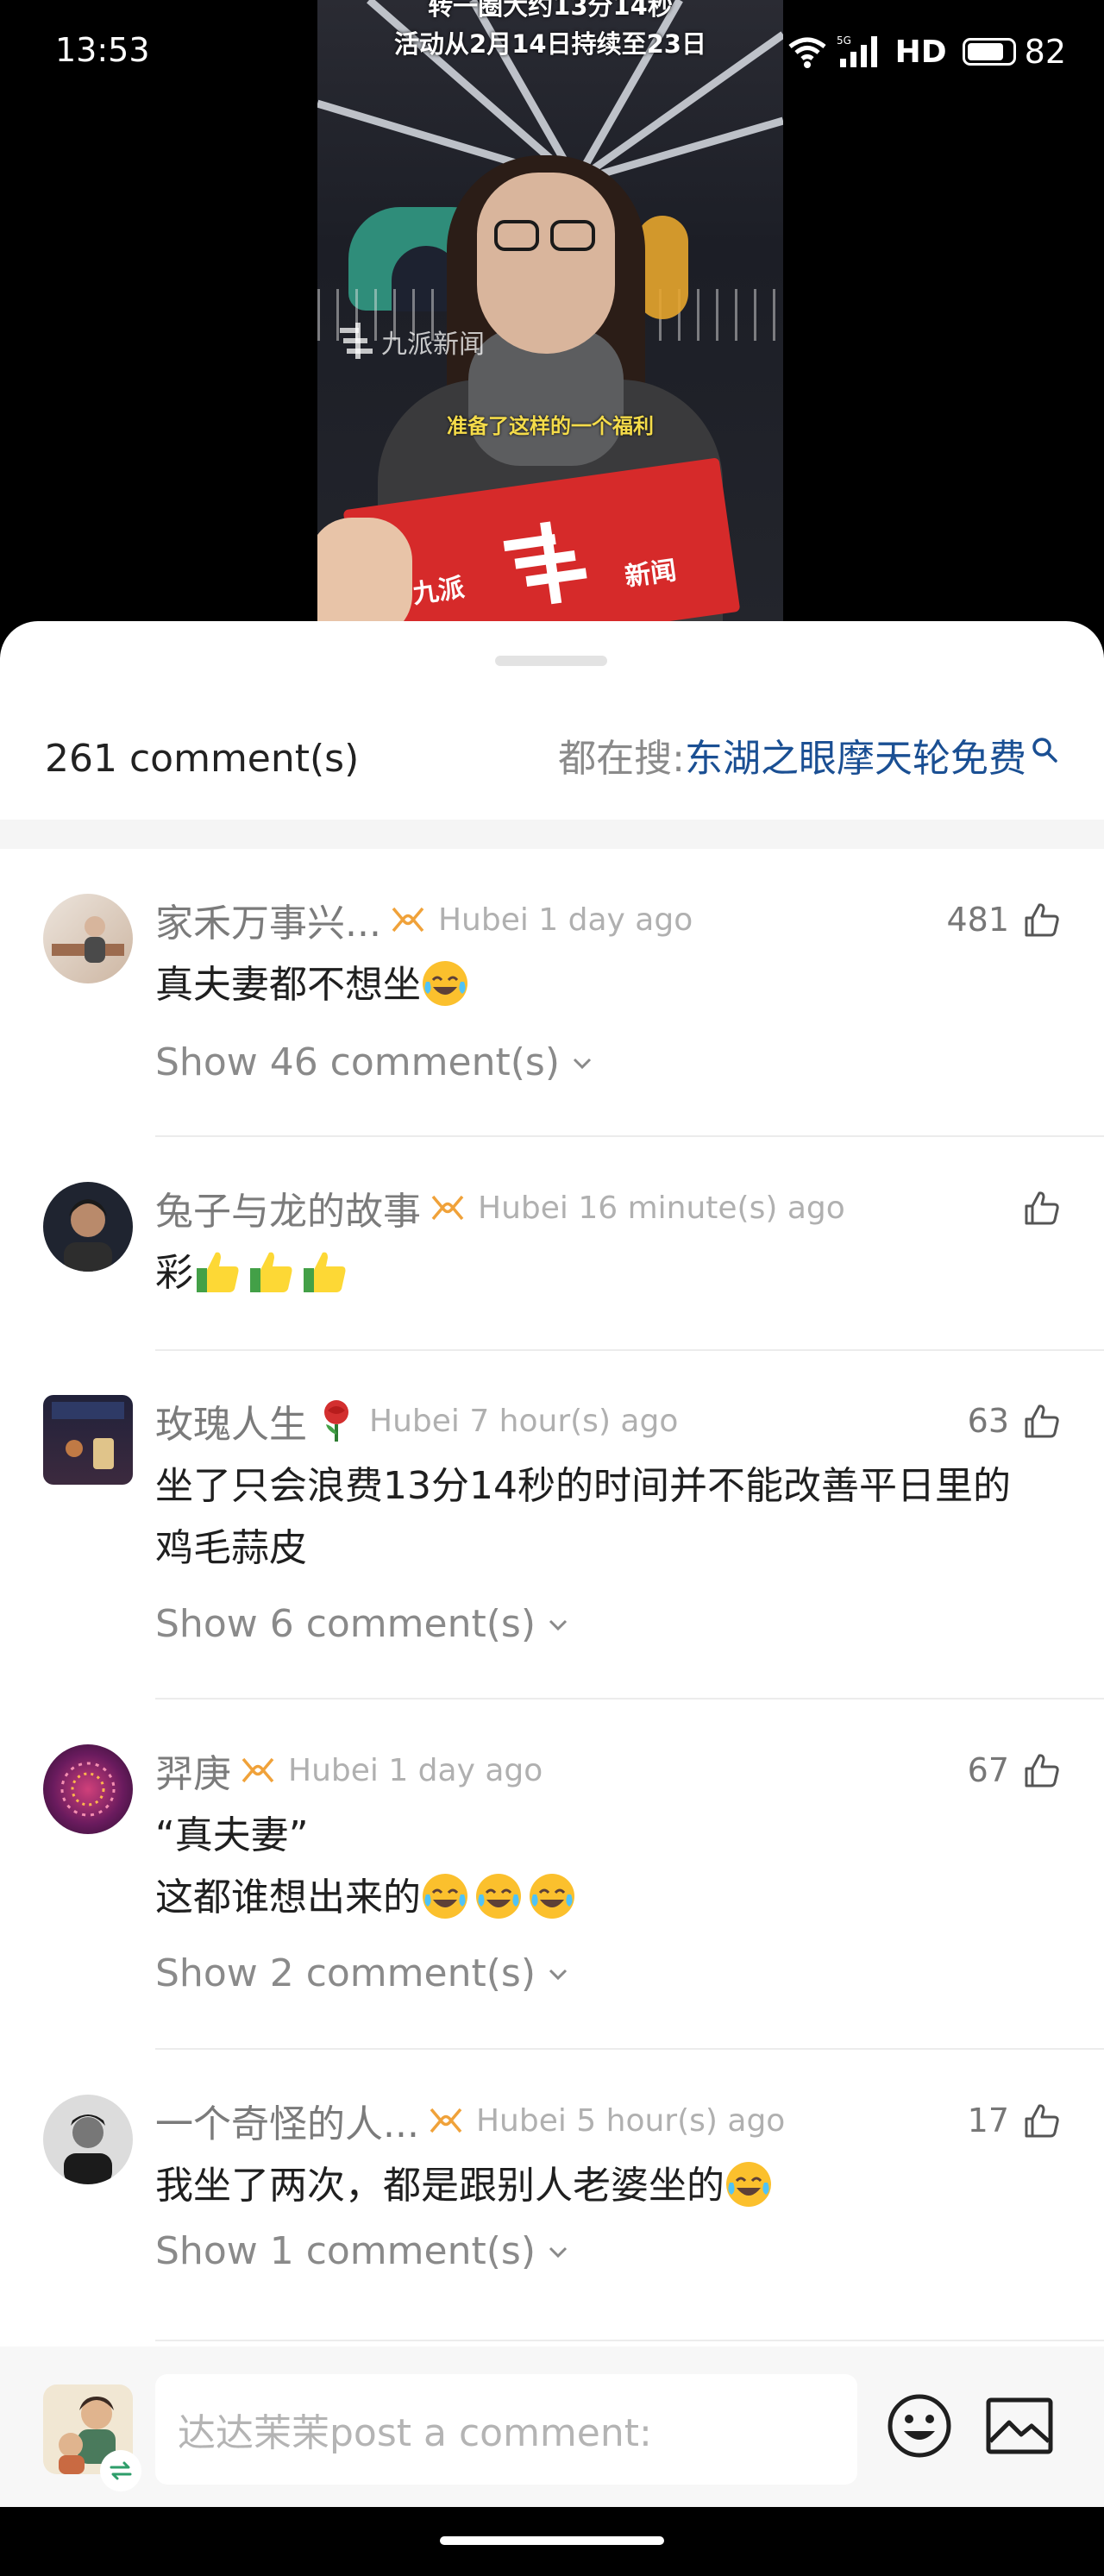  I want to click on comment-meta: 羿庚 Hubei 1 day ago, so click(349, 1770).